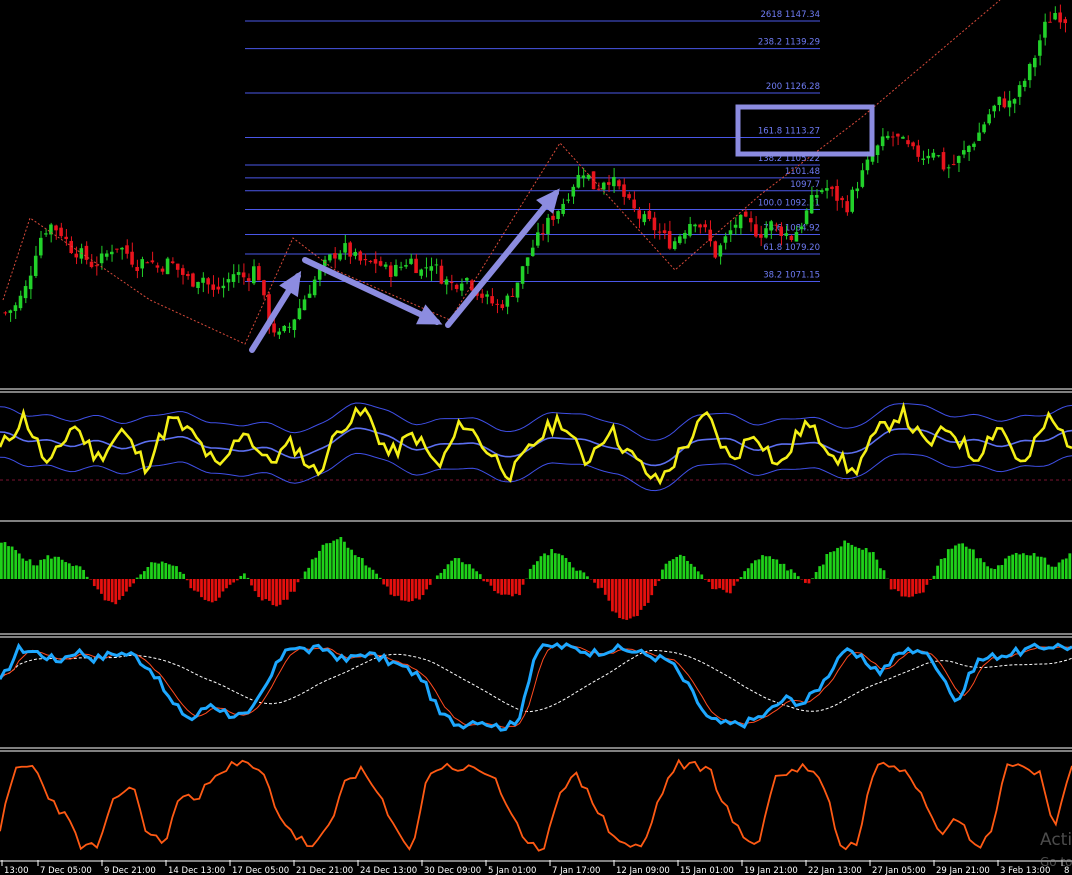 The width and height of the screenshot is (1072, 875). I want to click on time-label: 15 Jan 01:00, so click(707, 870).